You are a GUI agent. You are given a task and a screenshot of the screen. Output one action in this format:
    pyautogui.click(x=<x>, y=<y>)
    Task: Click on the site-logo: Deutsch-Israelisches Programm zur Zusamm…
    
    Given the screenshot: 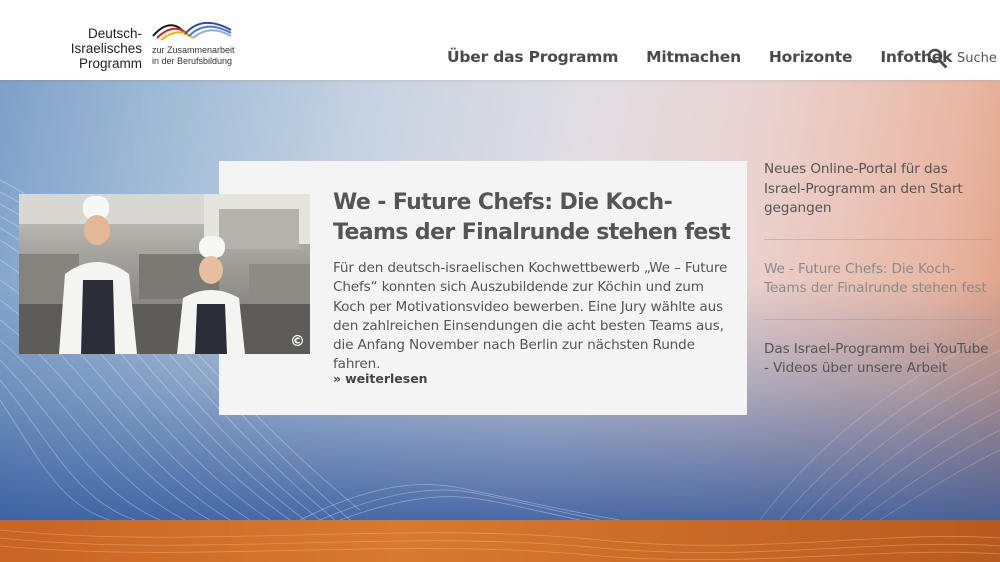 What is the action you would take?
    pyautogui.click(x=133, y=45)
    